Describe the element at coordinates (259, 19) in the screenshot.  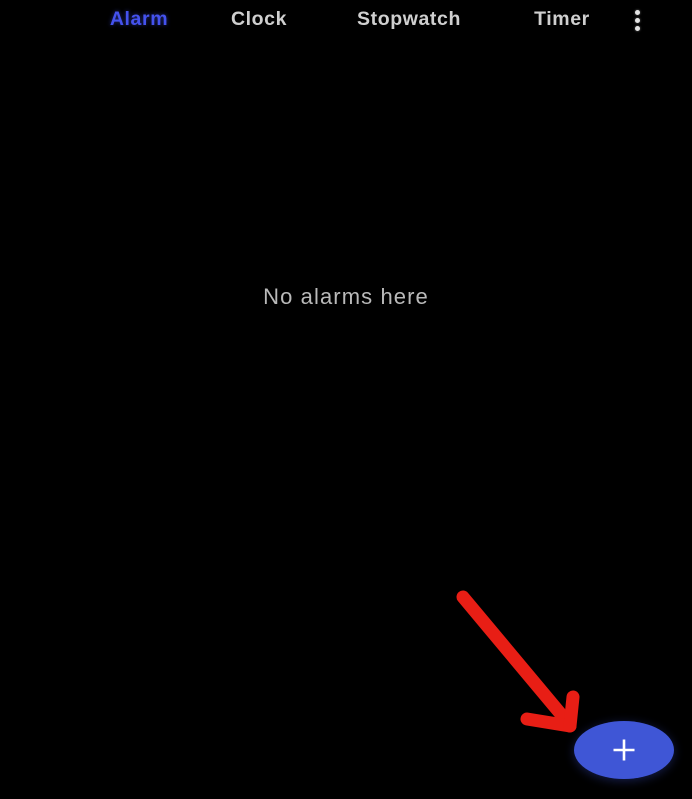
I see `tab-clock: Clock` at that location.